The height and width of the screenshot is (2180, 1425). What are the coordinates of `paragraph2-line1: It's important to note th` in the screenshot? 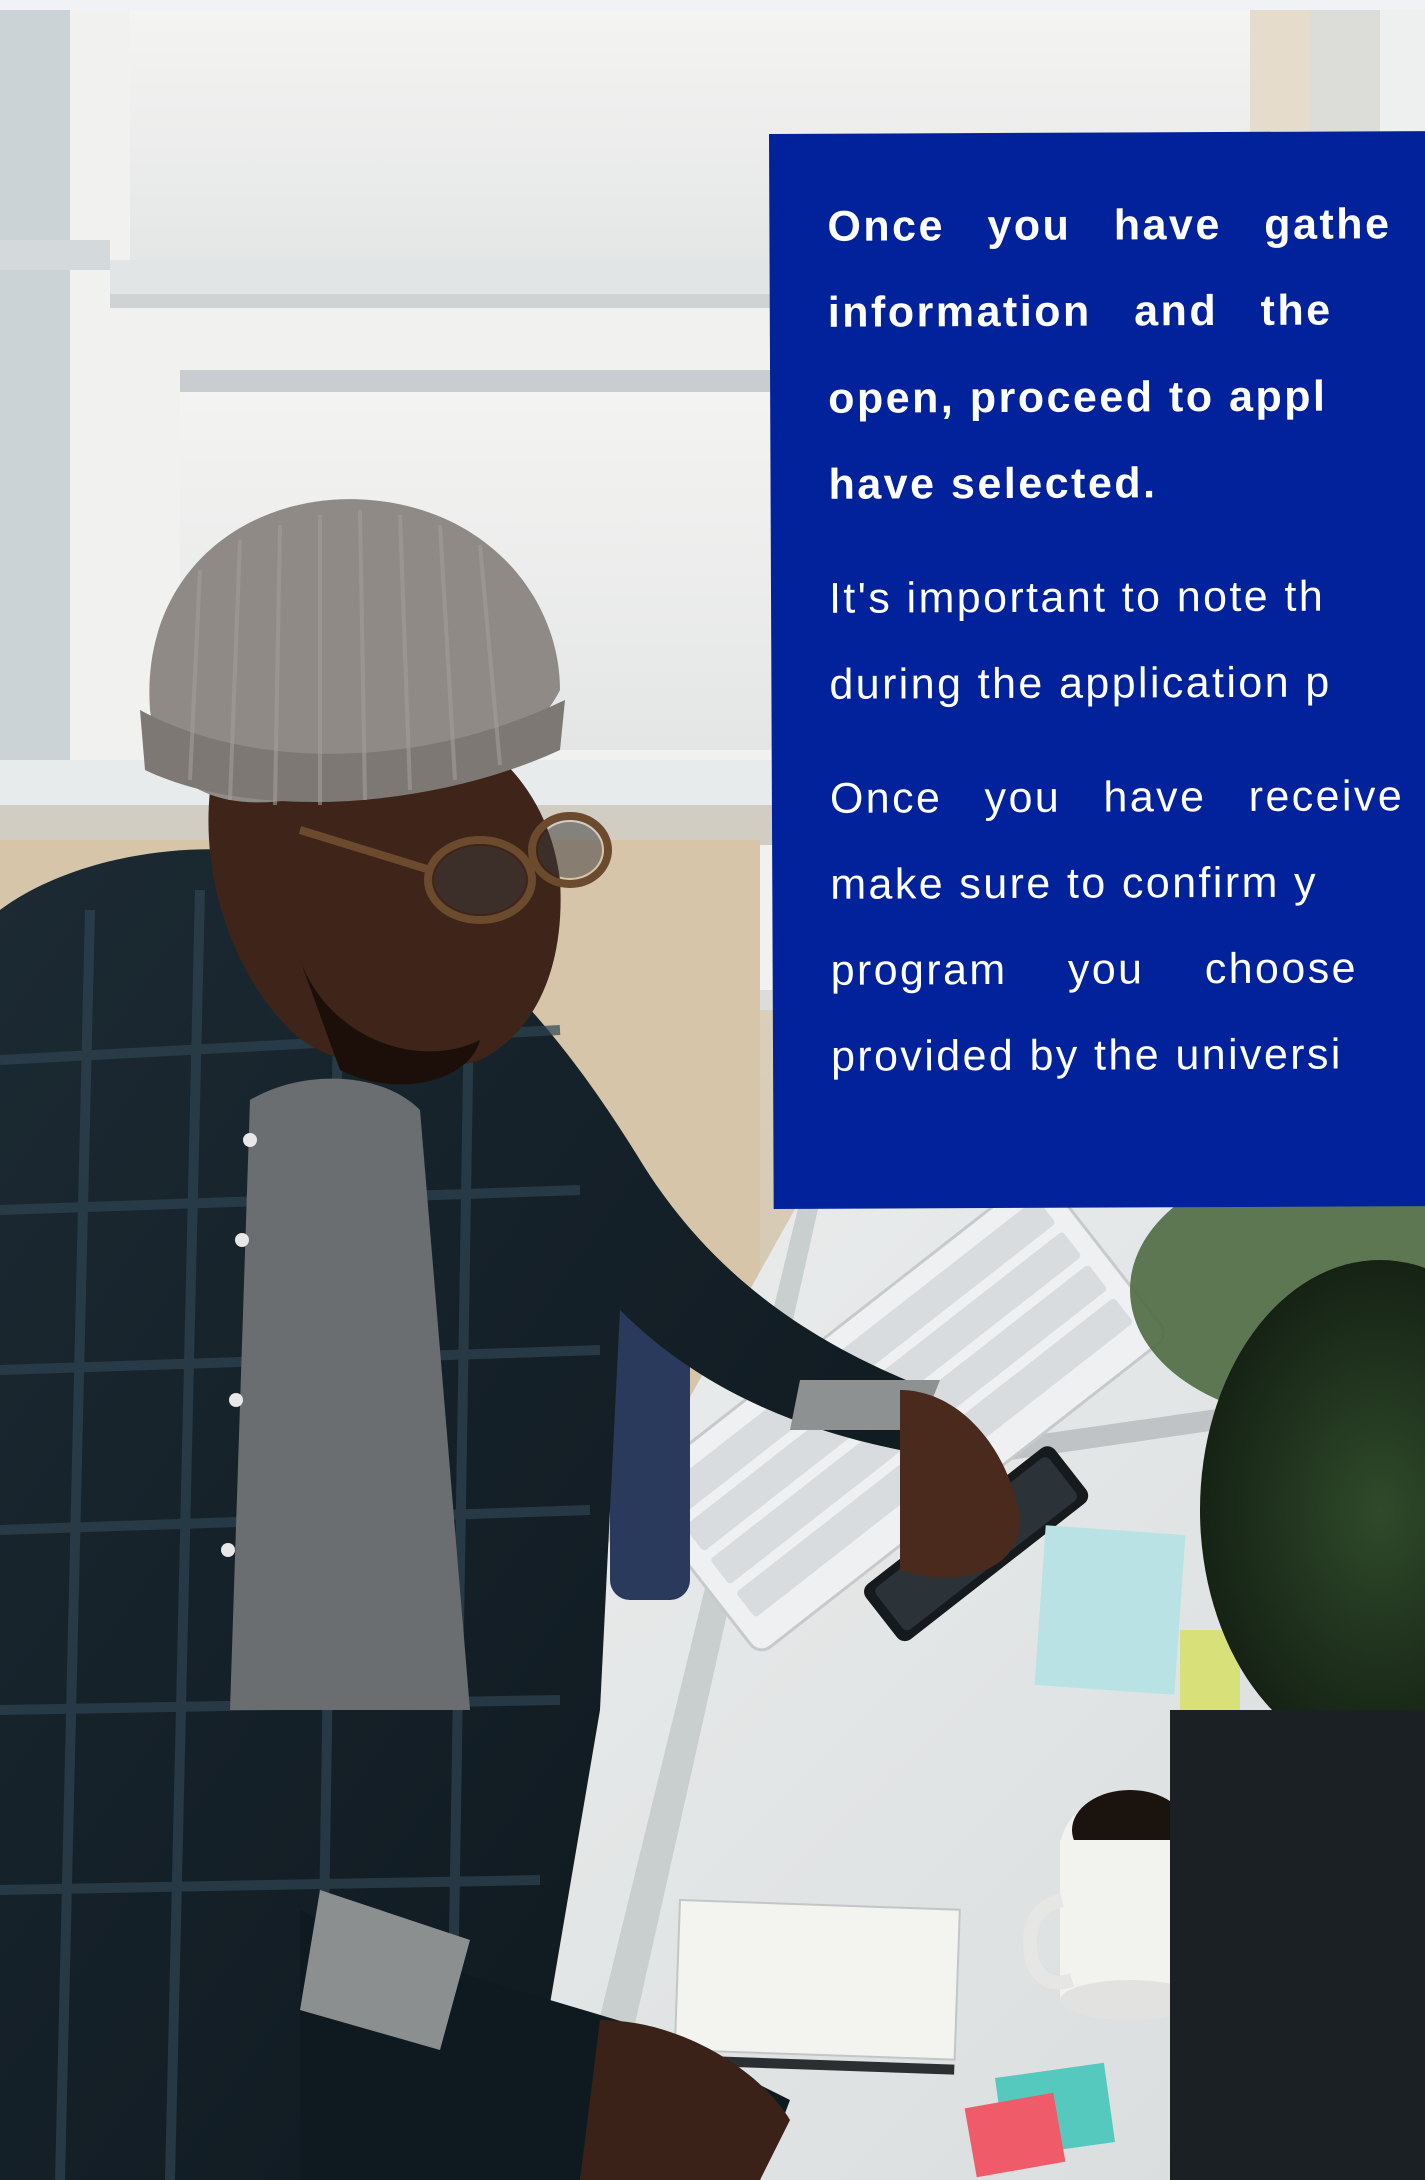 It's located at (1077, 597).